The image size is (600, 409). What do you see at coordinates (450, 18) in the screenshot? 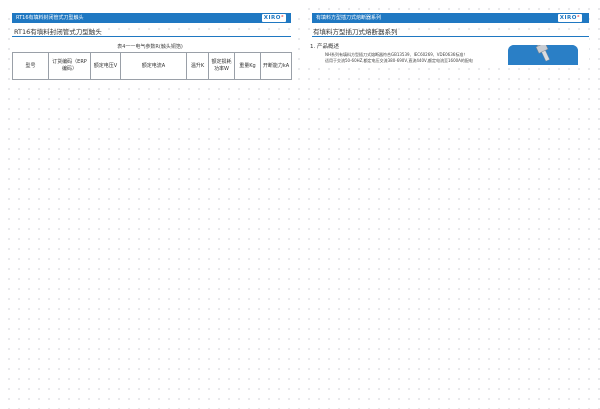
I see `right-header-bar: 有填料方型插刀式熔断器系列` at bounding box center [450, 18].